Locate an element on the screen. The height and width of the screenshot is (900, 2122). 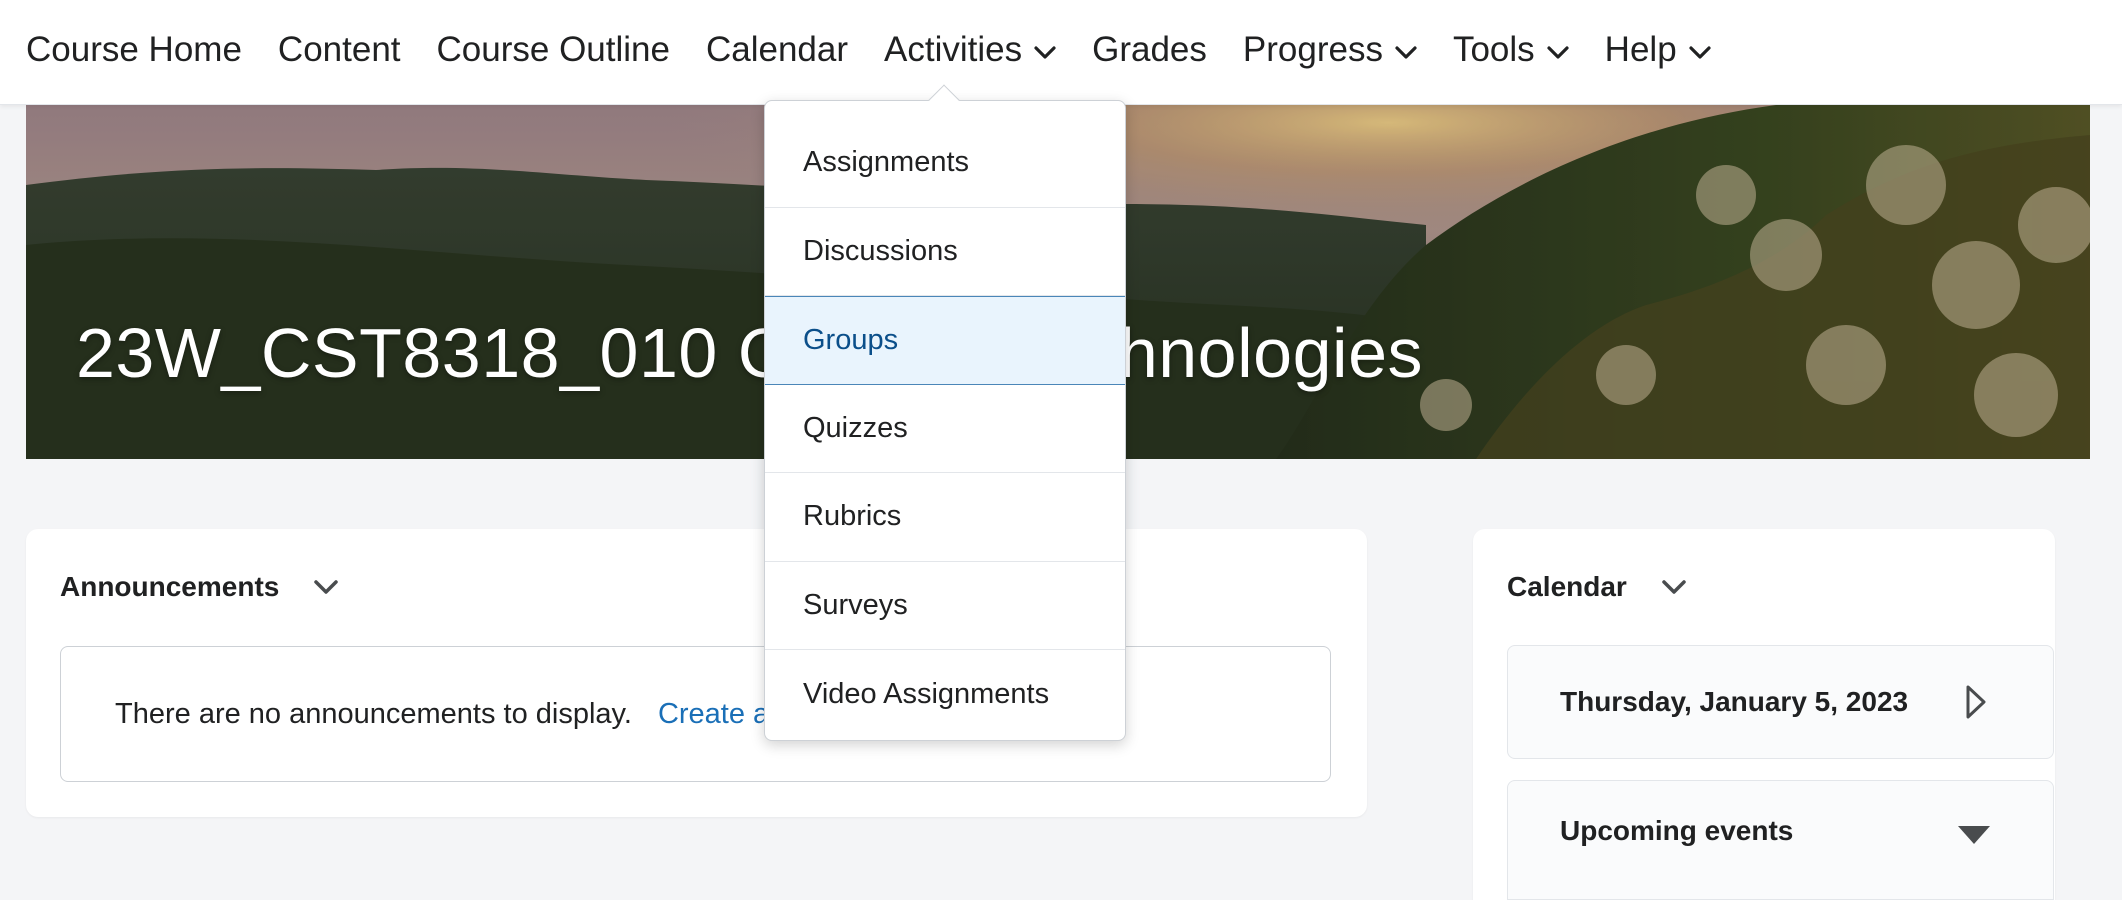
nav-item-course-outline: Course Outline is located at coordinates (553, 50).